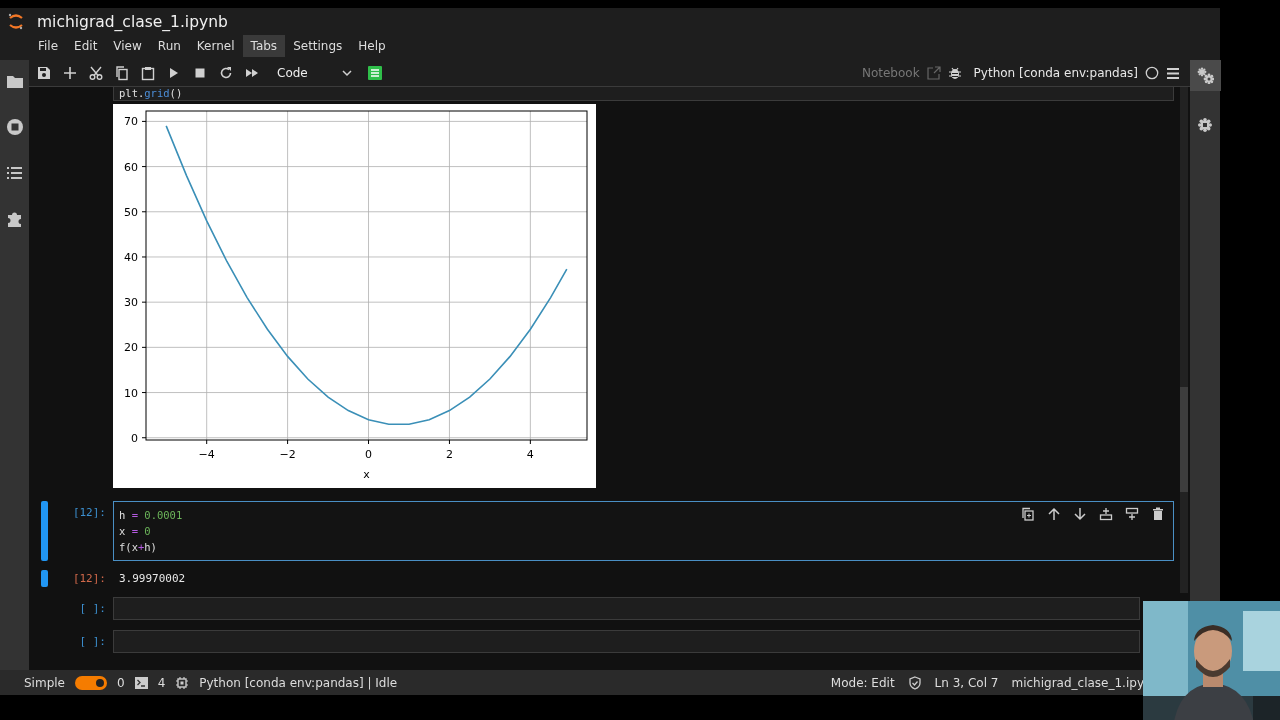 The image size is (1280, 720). Describe the element at coordinates (298, 682) in the screenshot. I see `kernel-status: Python [conda env:pandas] | Idle` at that location.